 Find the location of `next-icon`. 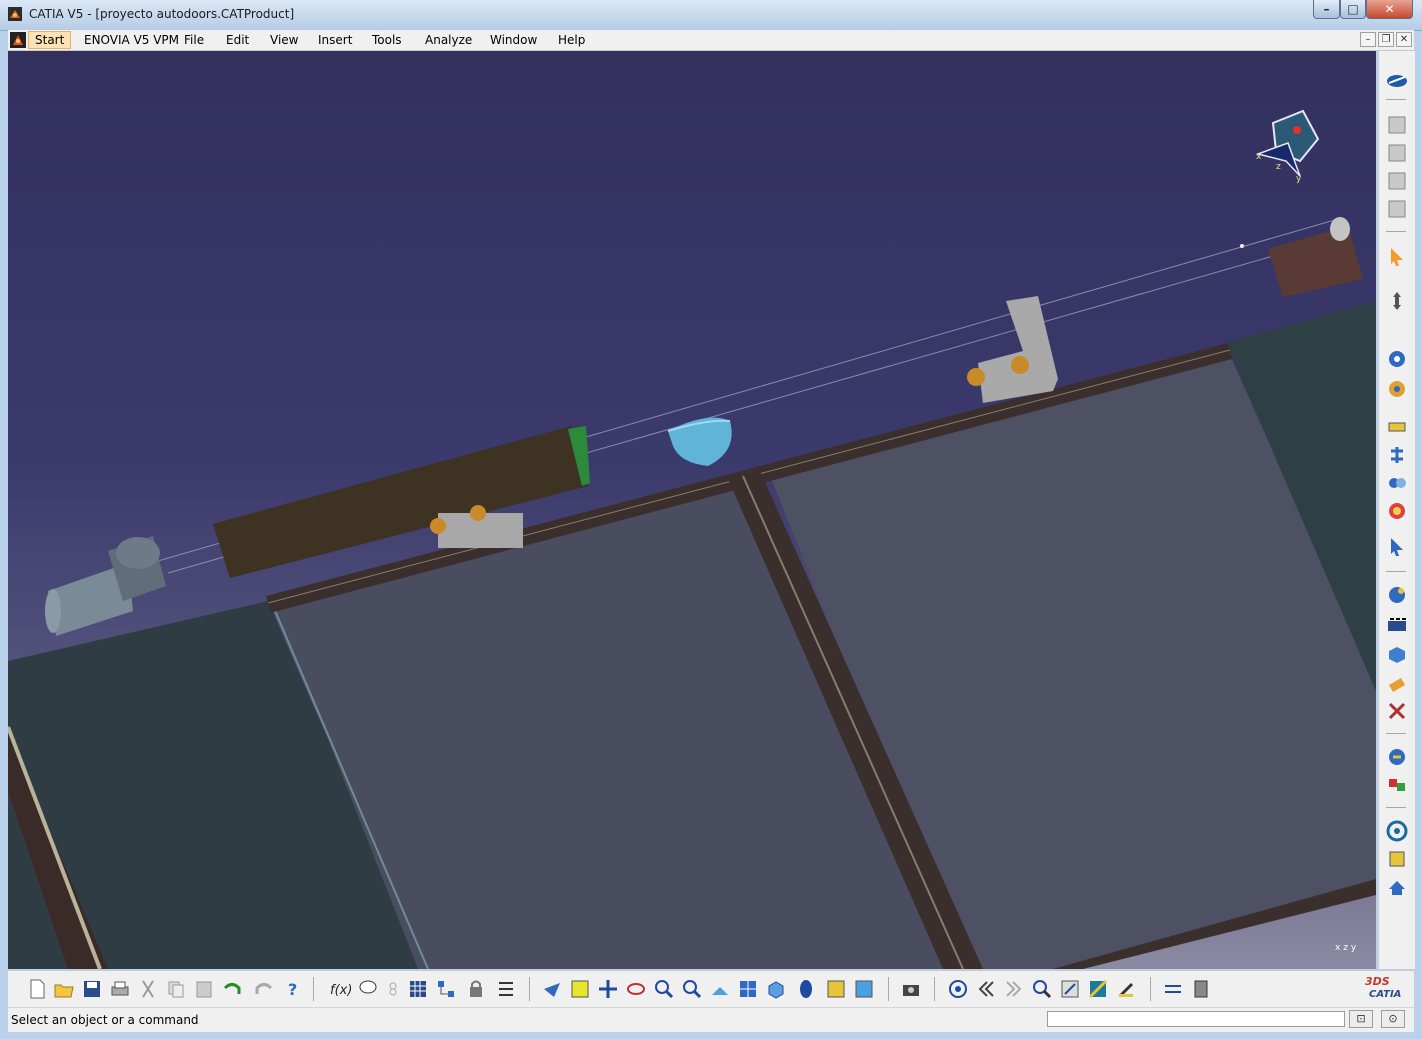

next-icon is located at coordinates (1014, 989).